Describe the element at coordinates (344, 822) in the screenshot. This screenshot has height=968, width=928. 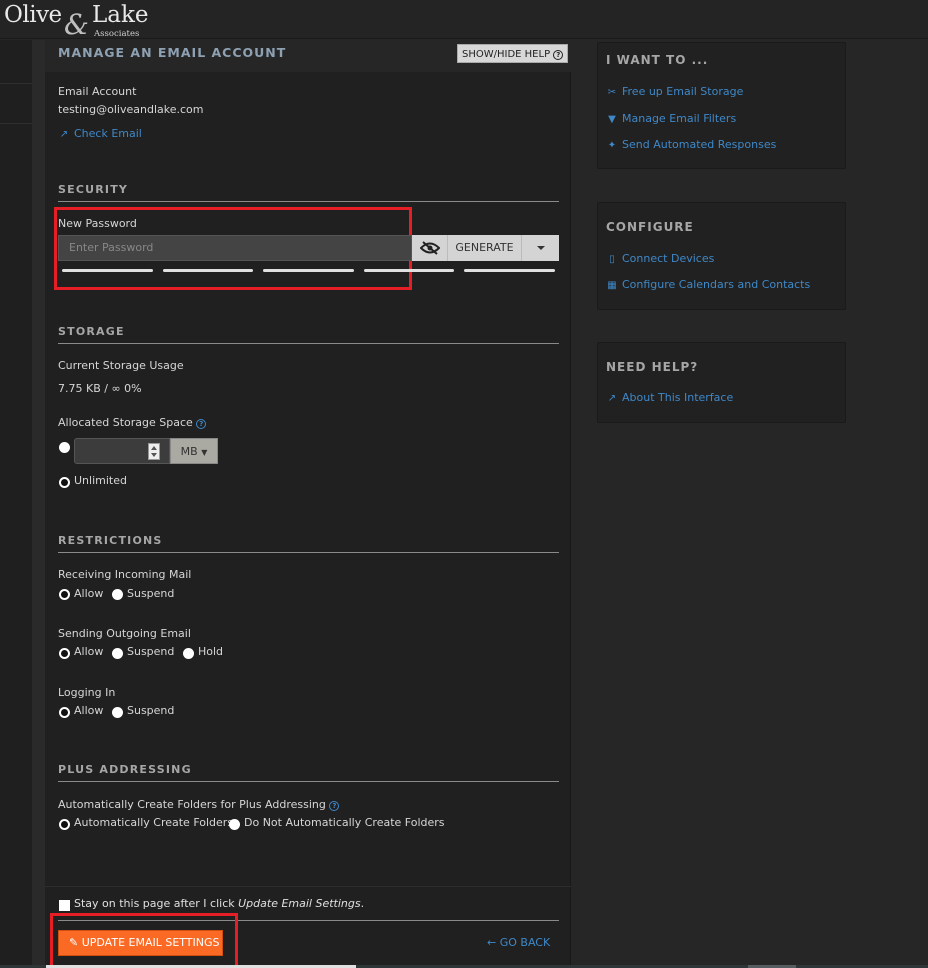
I see `no-auto-create-folders-label: Do Not Automatically Create Folders` at that location.